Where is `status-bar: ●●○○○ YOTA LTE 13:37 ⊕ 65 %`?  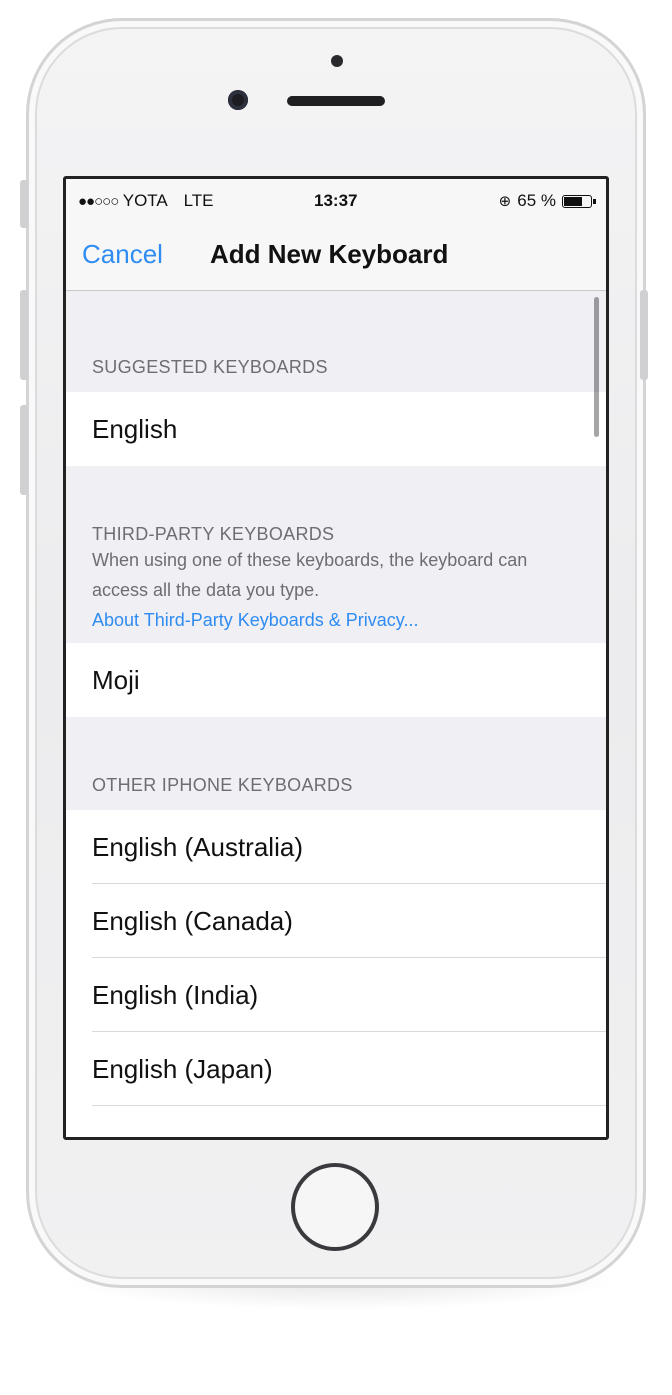 status-bar: ●●○○○ YOTA LTE 13:37 ⊕ 65 % is located at coordinates (336, 201).